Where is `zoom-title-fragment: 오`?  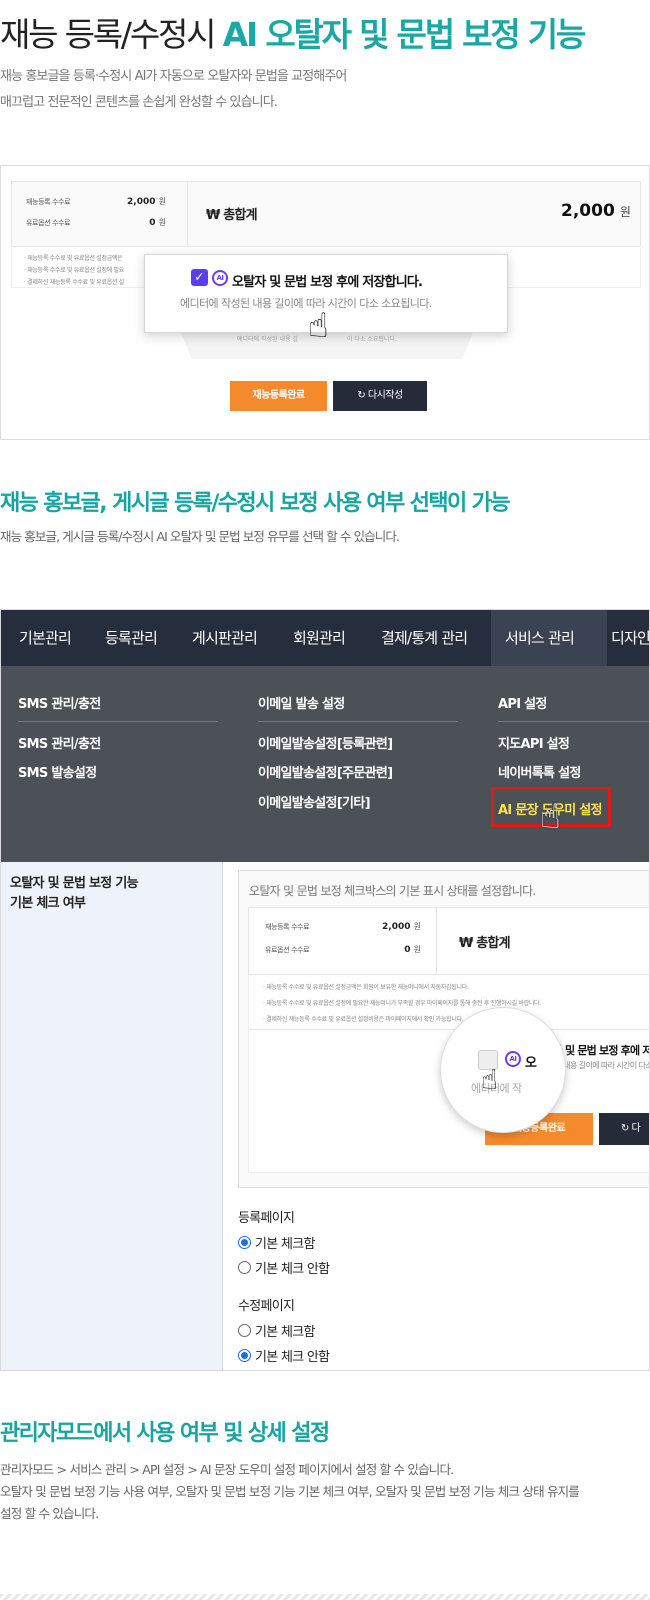
zoom-title-fragment: 오 is located at coordinates (531, 1063).